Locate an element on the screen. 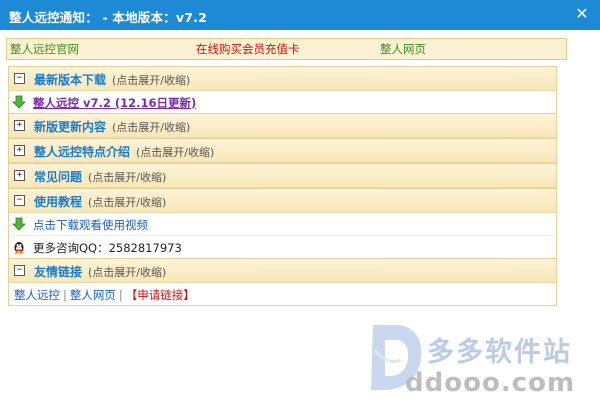  section-latest: − 最新版本下载 (点击展开/收缩) 整人远控 v7.2 (12.16日更新) is located at coordinates (282, 89).